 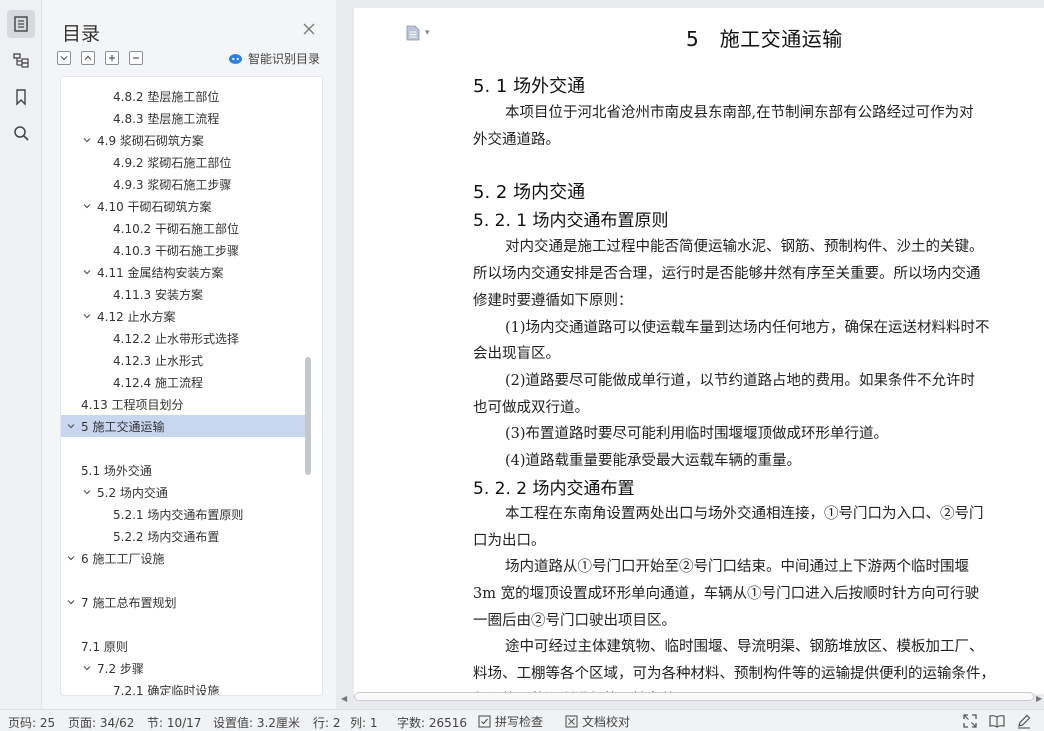 I want to click on heading-5-2: 5. 2 场内交通, so click(x=529, y=192).